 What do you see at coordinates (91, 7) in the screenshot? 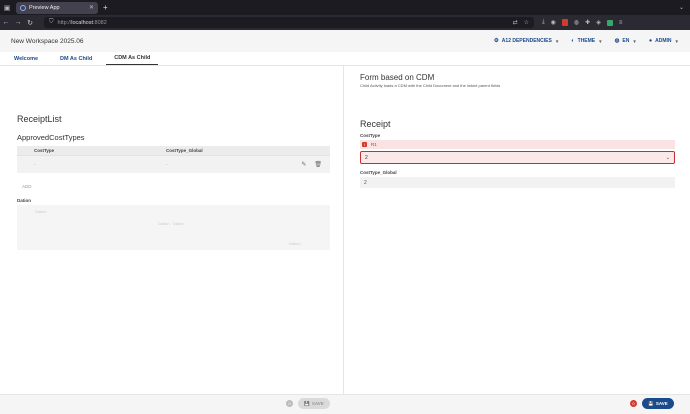
I see `close-icon: ✕` at bounding box center [91, 7].